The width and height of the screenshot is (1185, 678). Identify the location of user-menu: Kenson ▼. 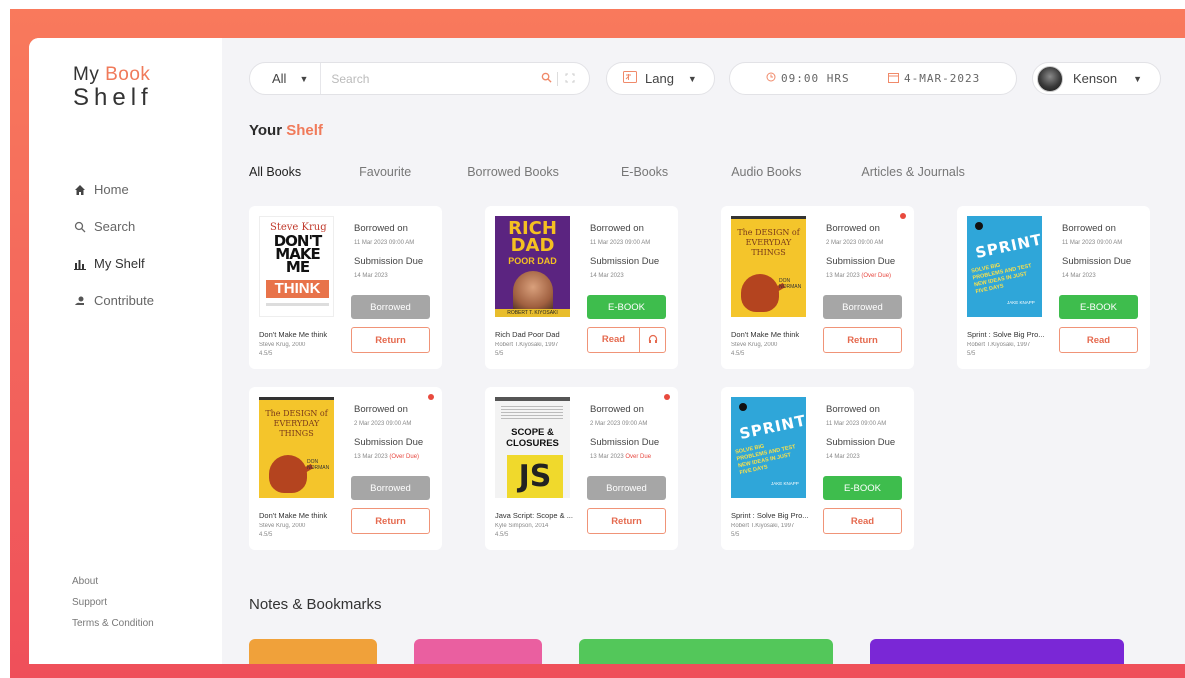
(1096, 78).